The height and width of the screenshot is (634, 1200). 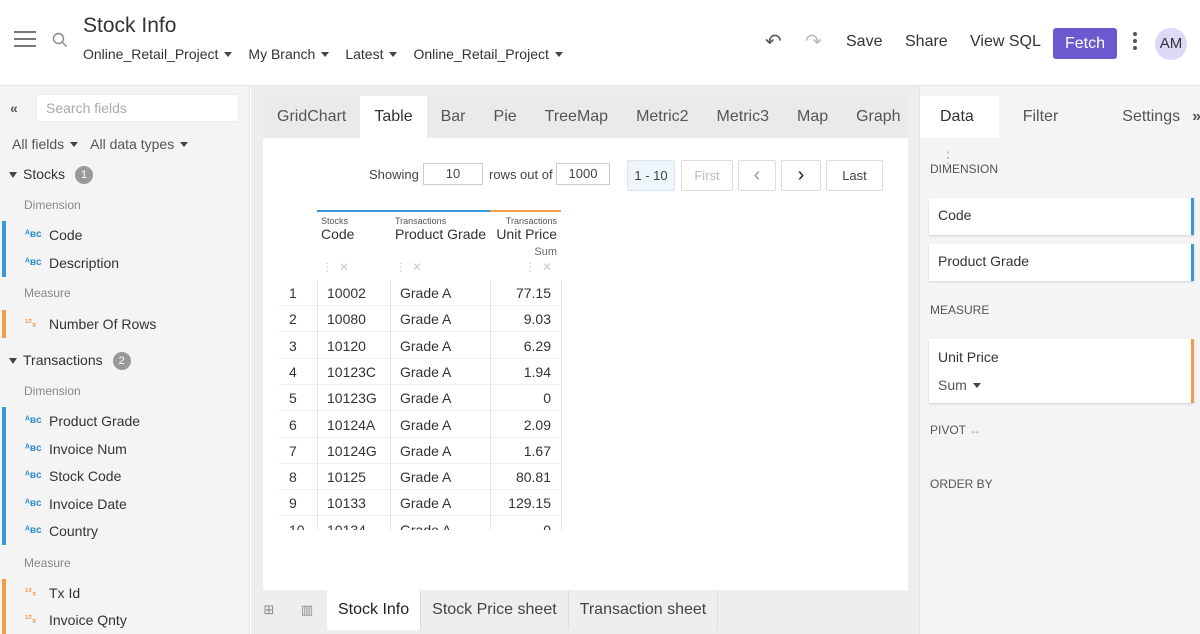 I want to click on field-label: Product Grade, so click(x=95, y=421).